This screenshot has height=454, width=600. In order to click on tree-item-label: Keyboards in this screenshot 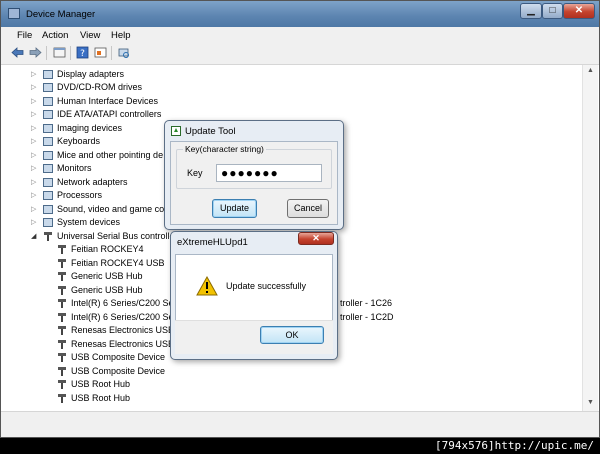, I will do `click(79, 141)`.